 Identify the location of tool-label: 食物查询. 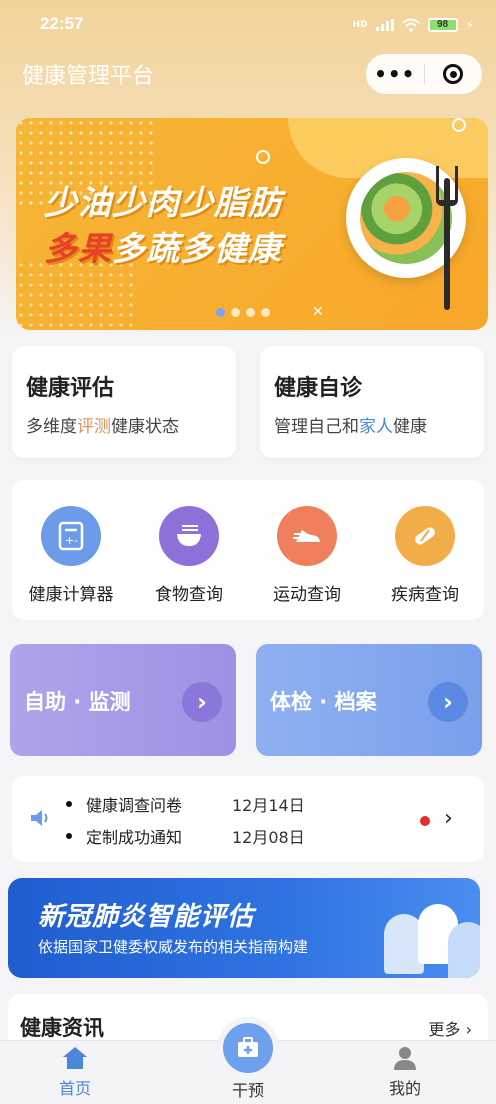
(189, 595).